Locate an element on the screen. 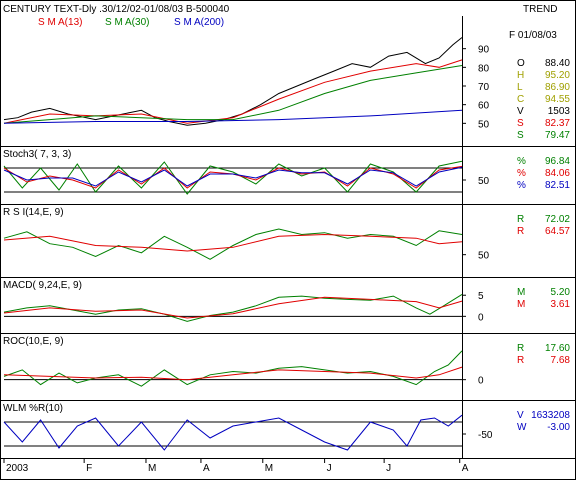  value-number: 17.60 is located at coordinates (557, 348).